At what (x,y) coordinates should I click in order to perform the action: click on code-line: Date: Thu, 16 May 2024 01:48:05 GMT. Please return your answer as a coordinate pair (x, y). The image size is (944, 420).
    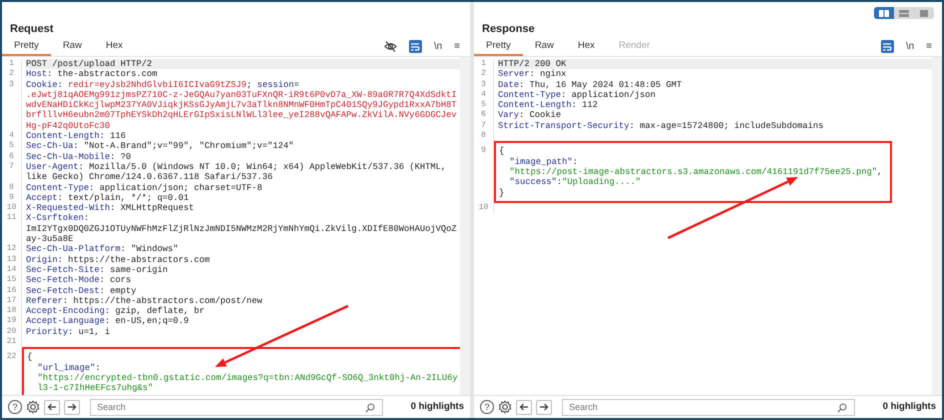
    Looking at the image, I should click on (590, 85).